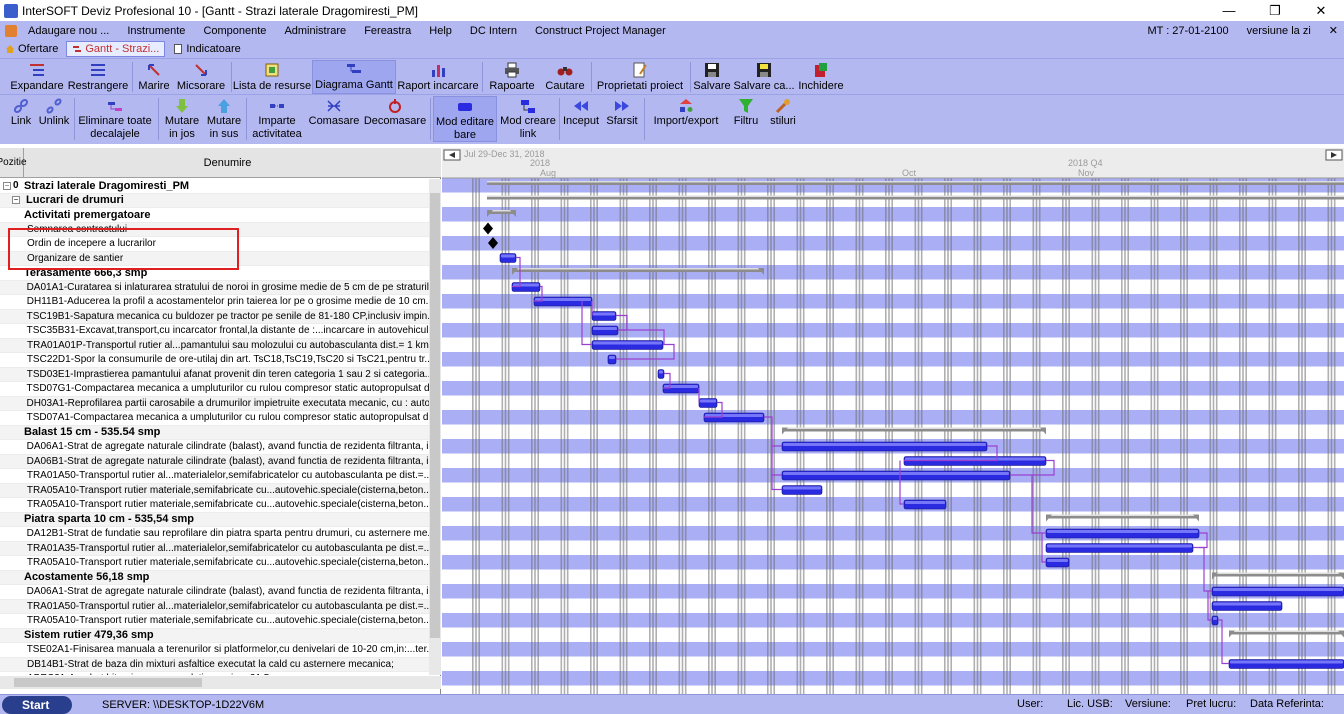 Image resolution: width=1344 pixels, height=714 pixels. What do you see at coordinates (686, 119) in the screenshot?
I see `import-export-button: Import/export` at bounding box center [686, 119].